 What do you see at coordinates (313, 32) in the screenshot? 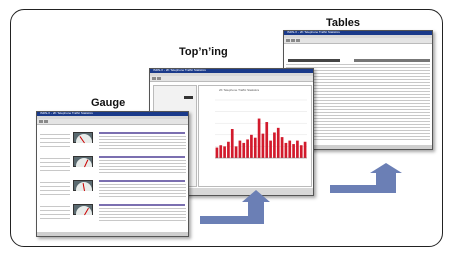
I see `tables-window-title: ISDN-X - 2K Telephone Traffic Statistics` at bounding box center [313, 32].